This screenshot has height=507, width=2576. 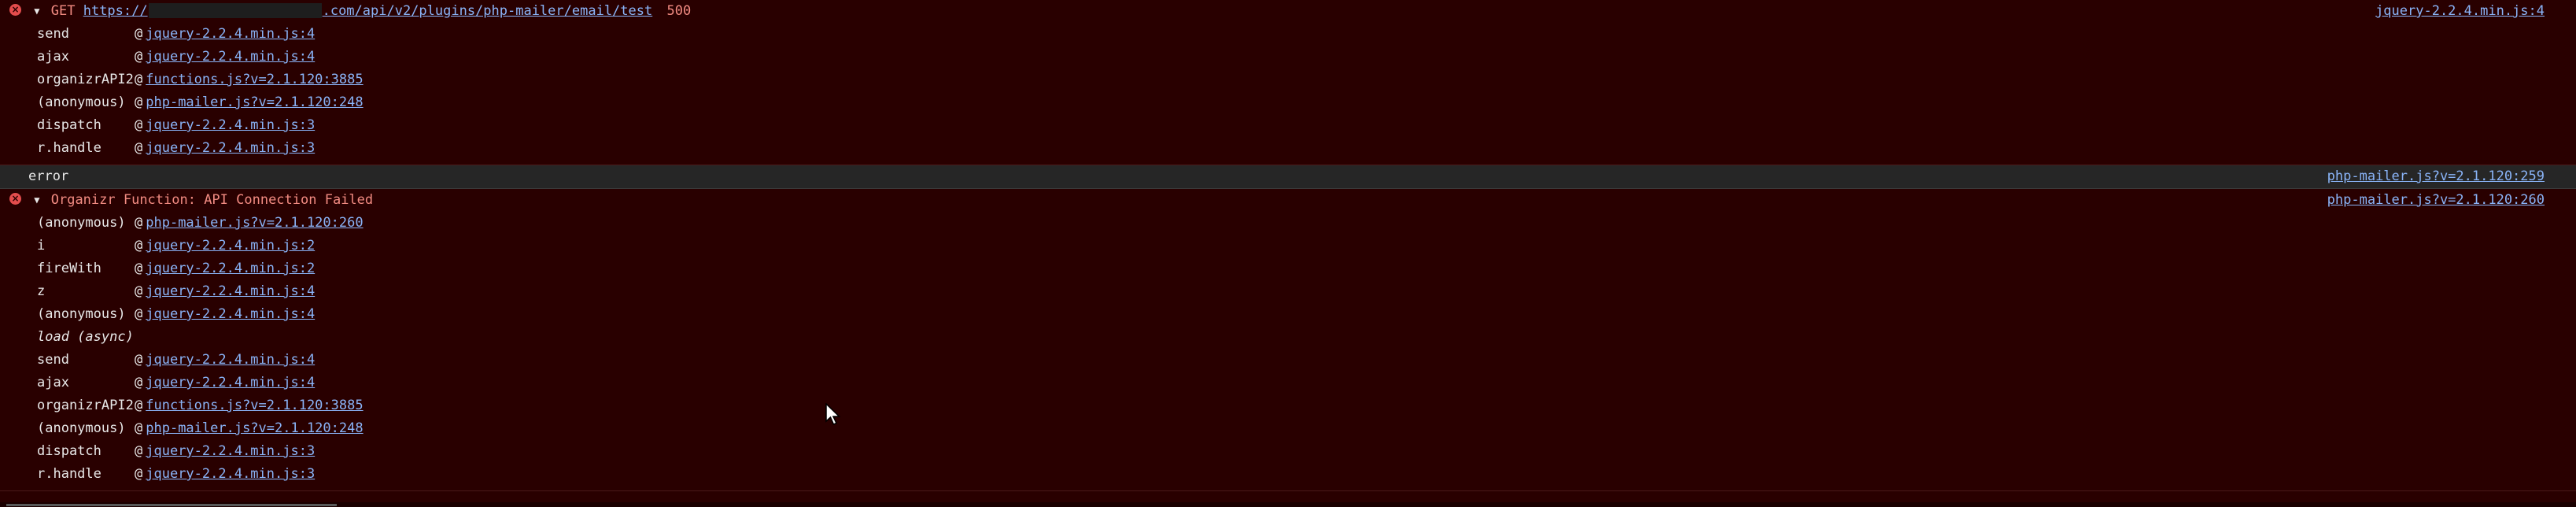 What do you see at coordinates (1306, 268) in the screenshot?
I see `stack-frame: fireWith @ jquery-2.2.4.min.js:2` at bounding box center [1306, 268].